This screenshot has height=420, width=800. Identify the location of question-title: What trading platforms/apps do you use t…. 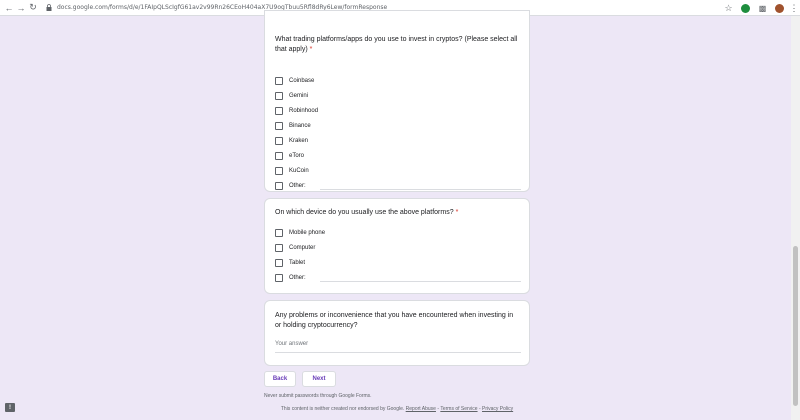
(396, 44).